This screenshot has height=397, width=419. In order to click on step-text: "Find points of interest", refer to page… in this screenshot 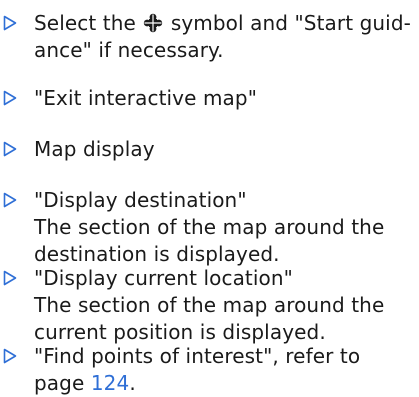, I will do `click(224, 370)`.